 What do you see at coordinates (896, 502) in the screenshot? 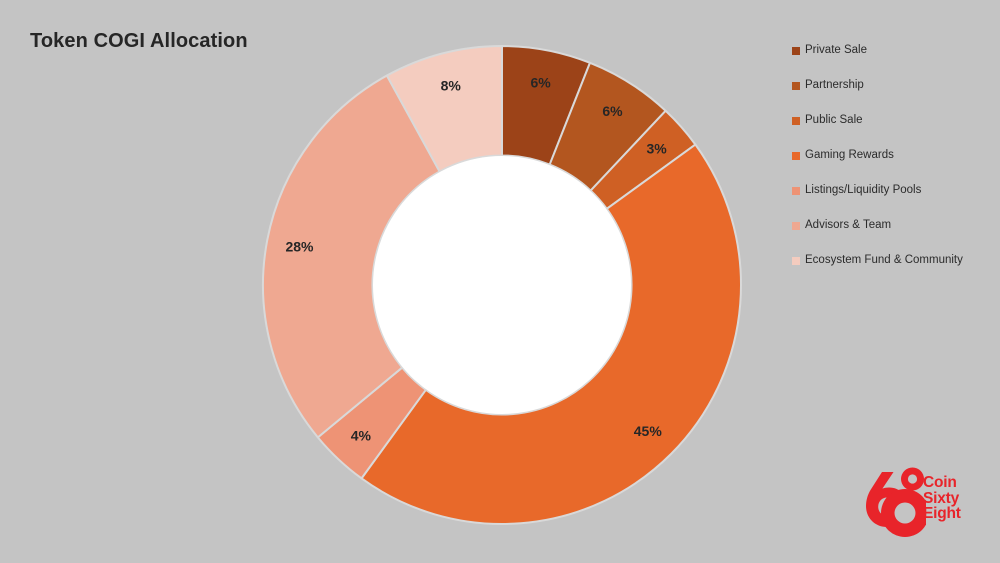
I see `logo-mark-68-icon` at bounding box center [896, 502].